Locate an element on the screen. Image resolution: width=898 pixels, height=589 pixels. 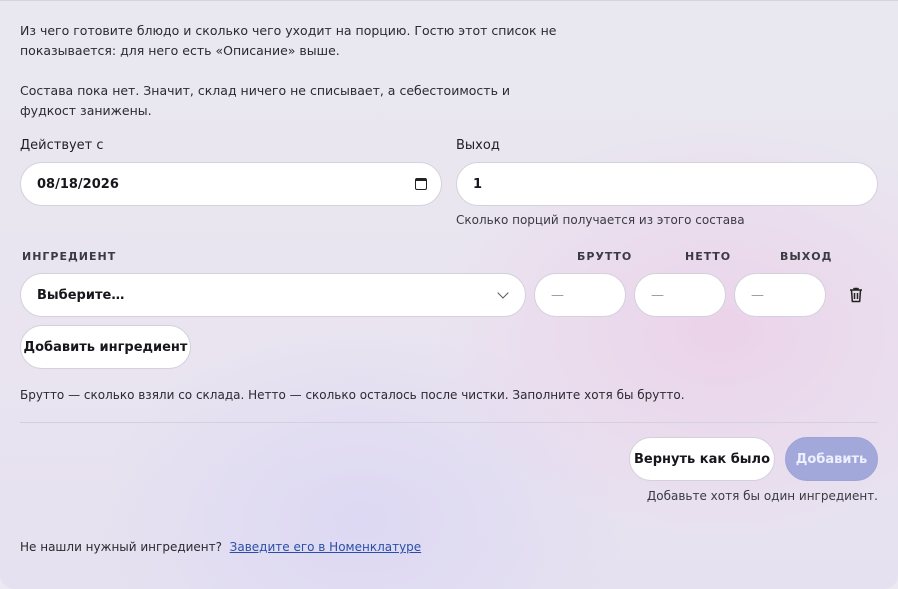
trash-icon is located at coordinates (856, 295).